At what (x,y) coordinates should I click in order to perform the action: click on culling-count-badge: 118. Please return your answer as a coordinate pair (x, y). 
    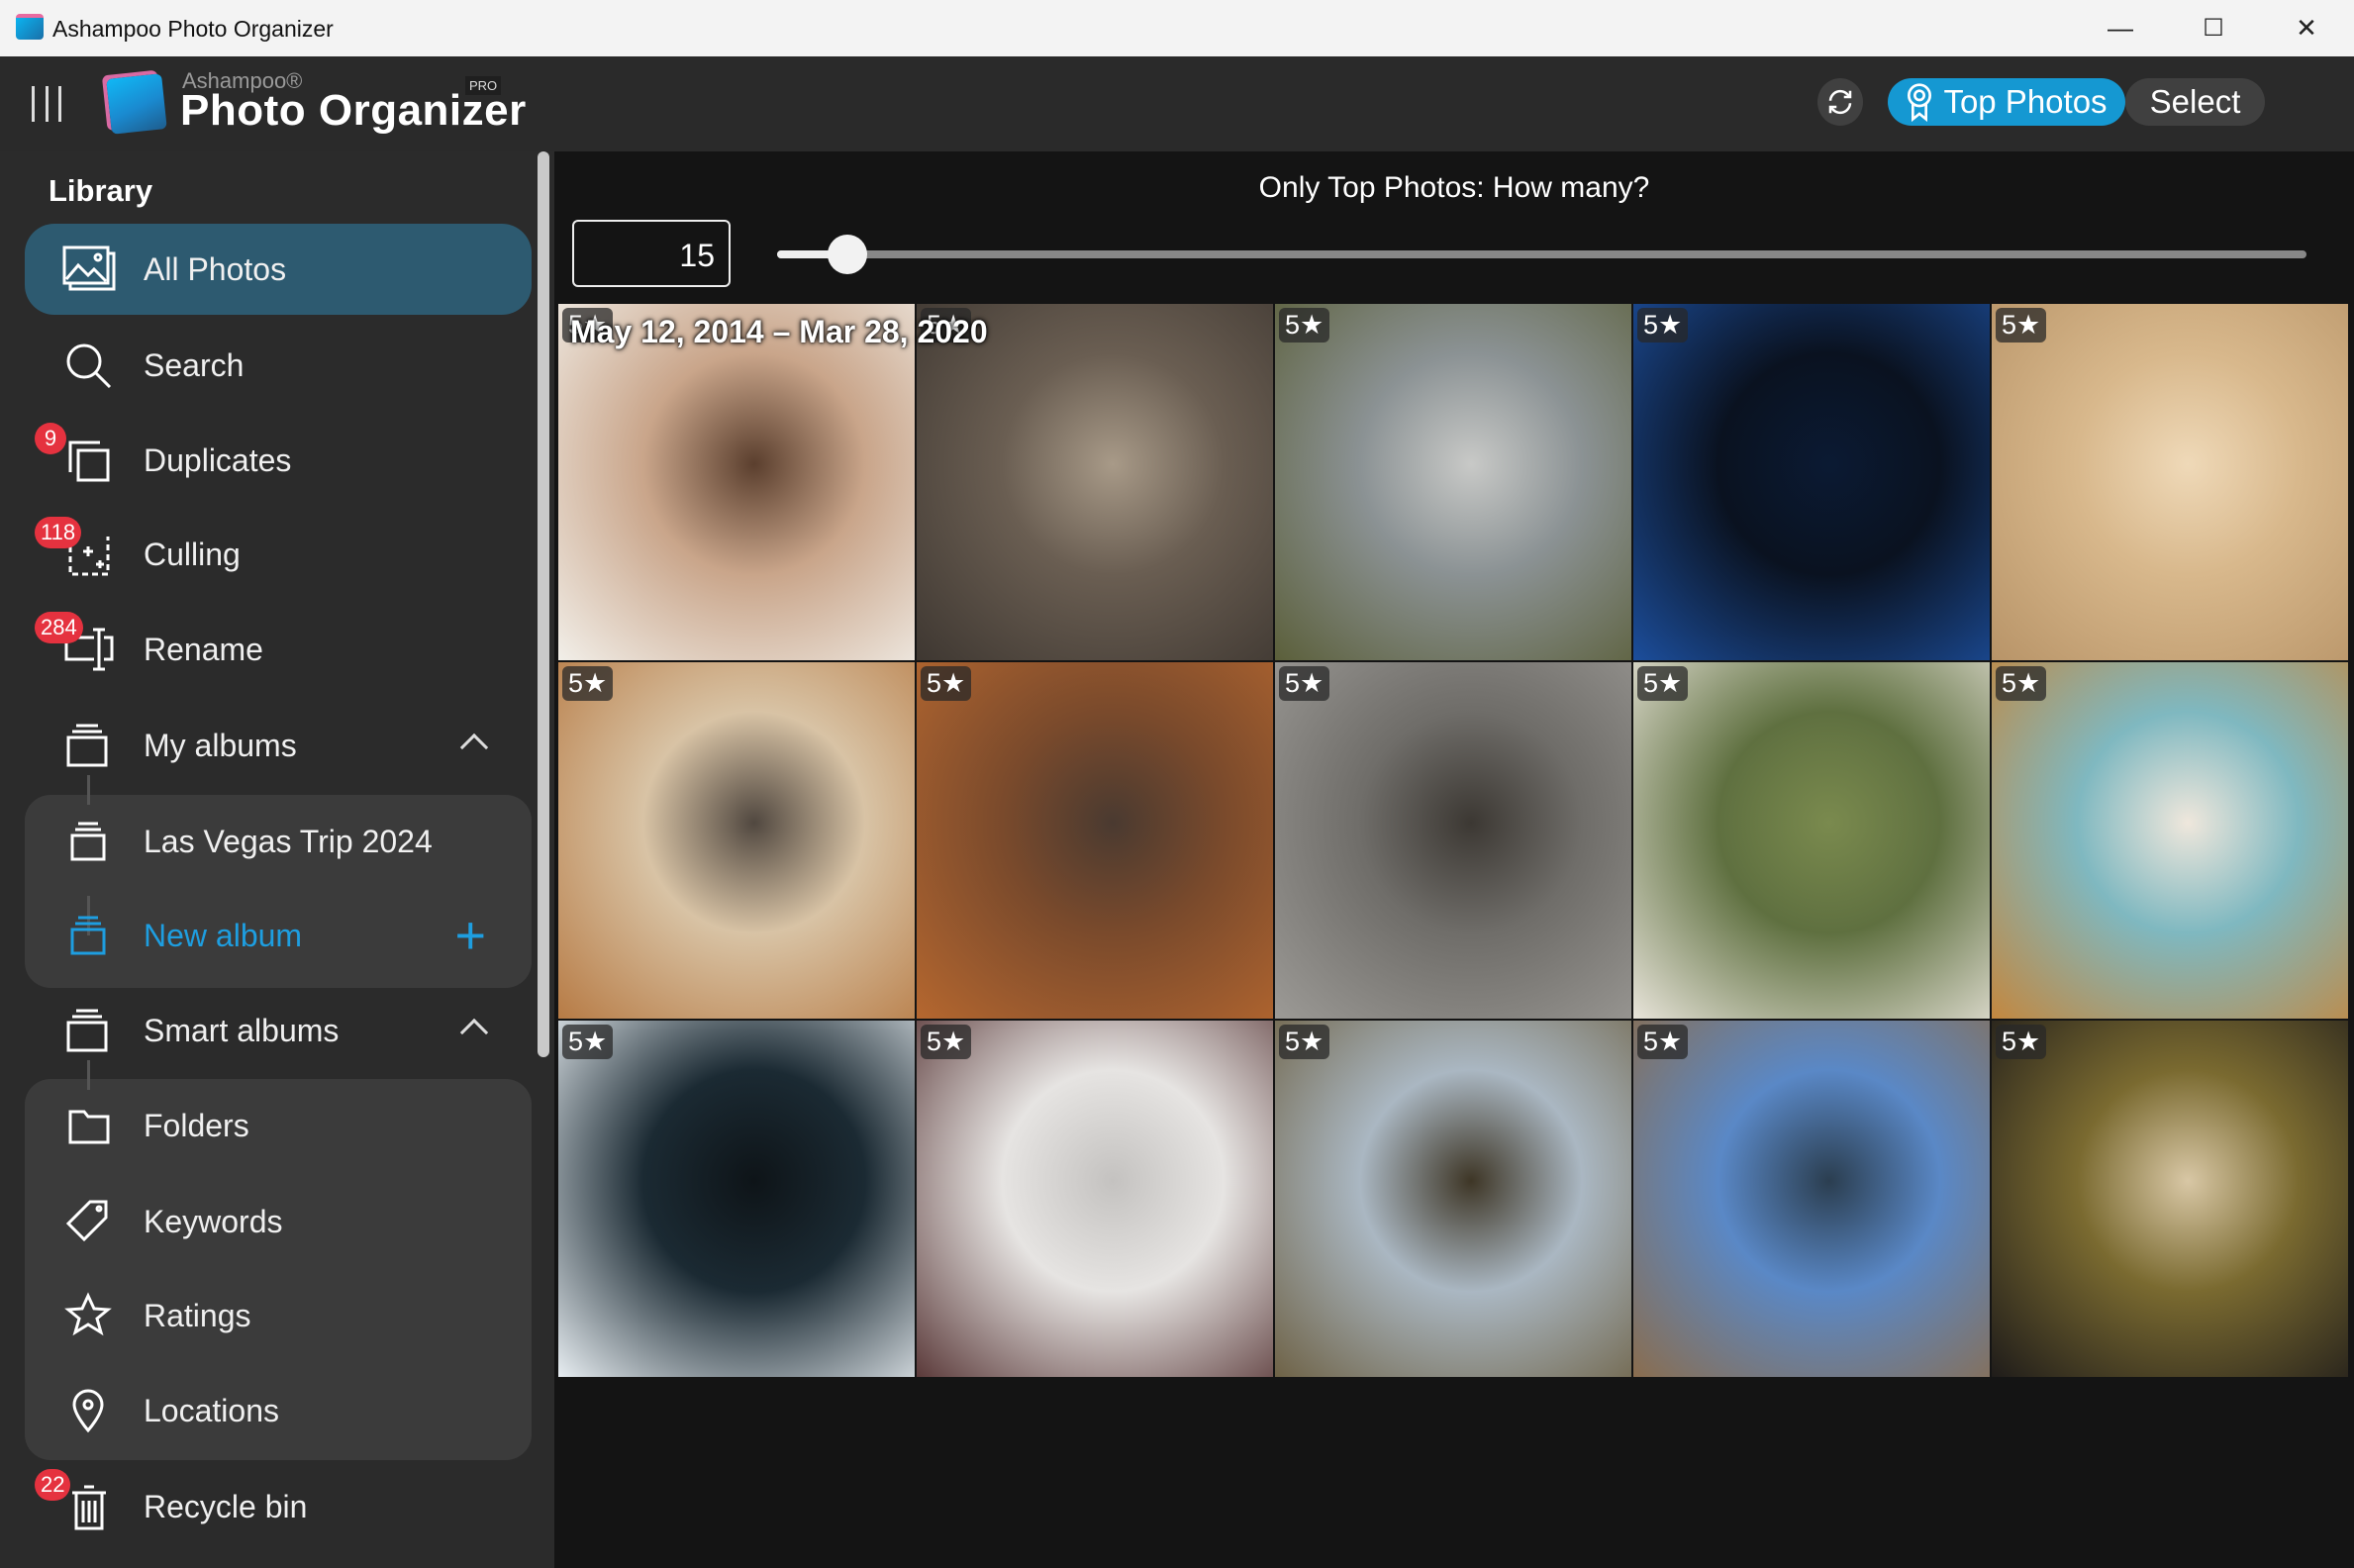
    Looking at the image, I should click on (58, 532).